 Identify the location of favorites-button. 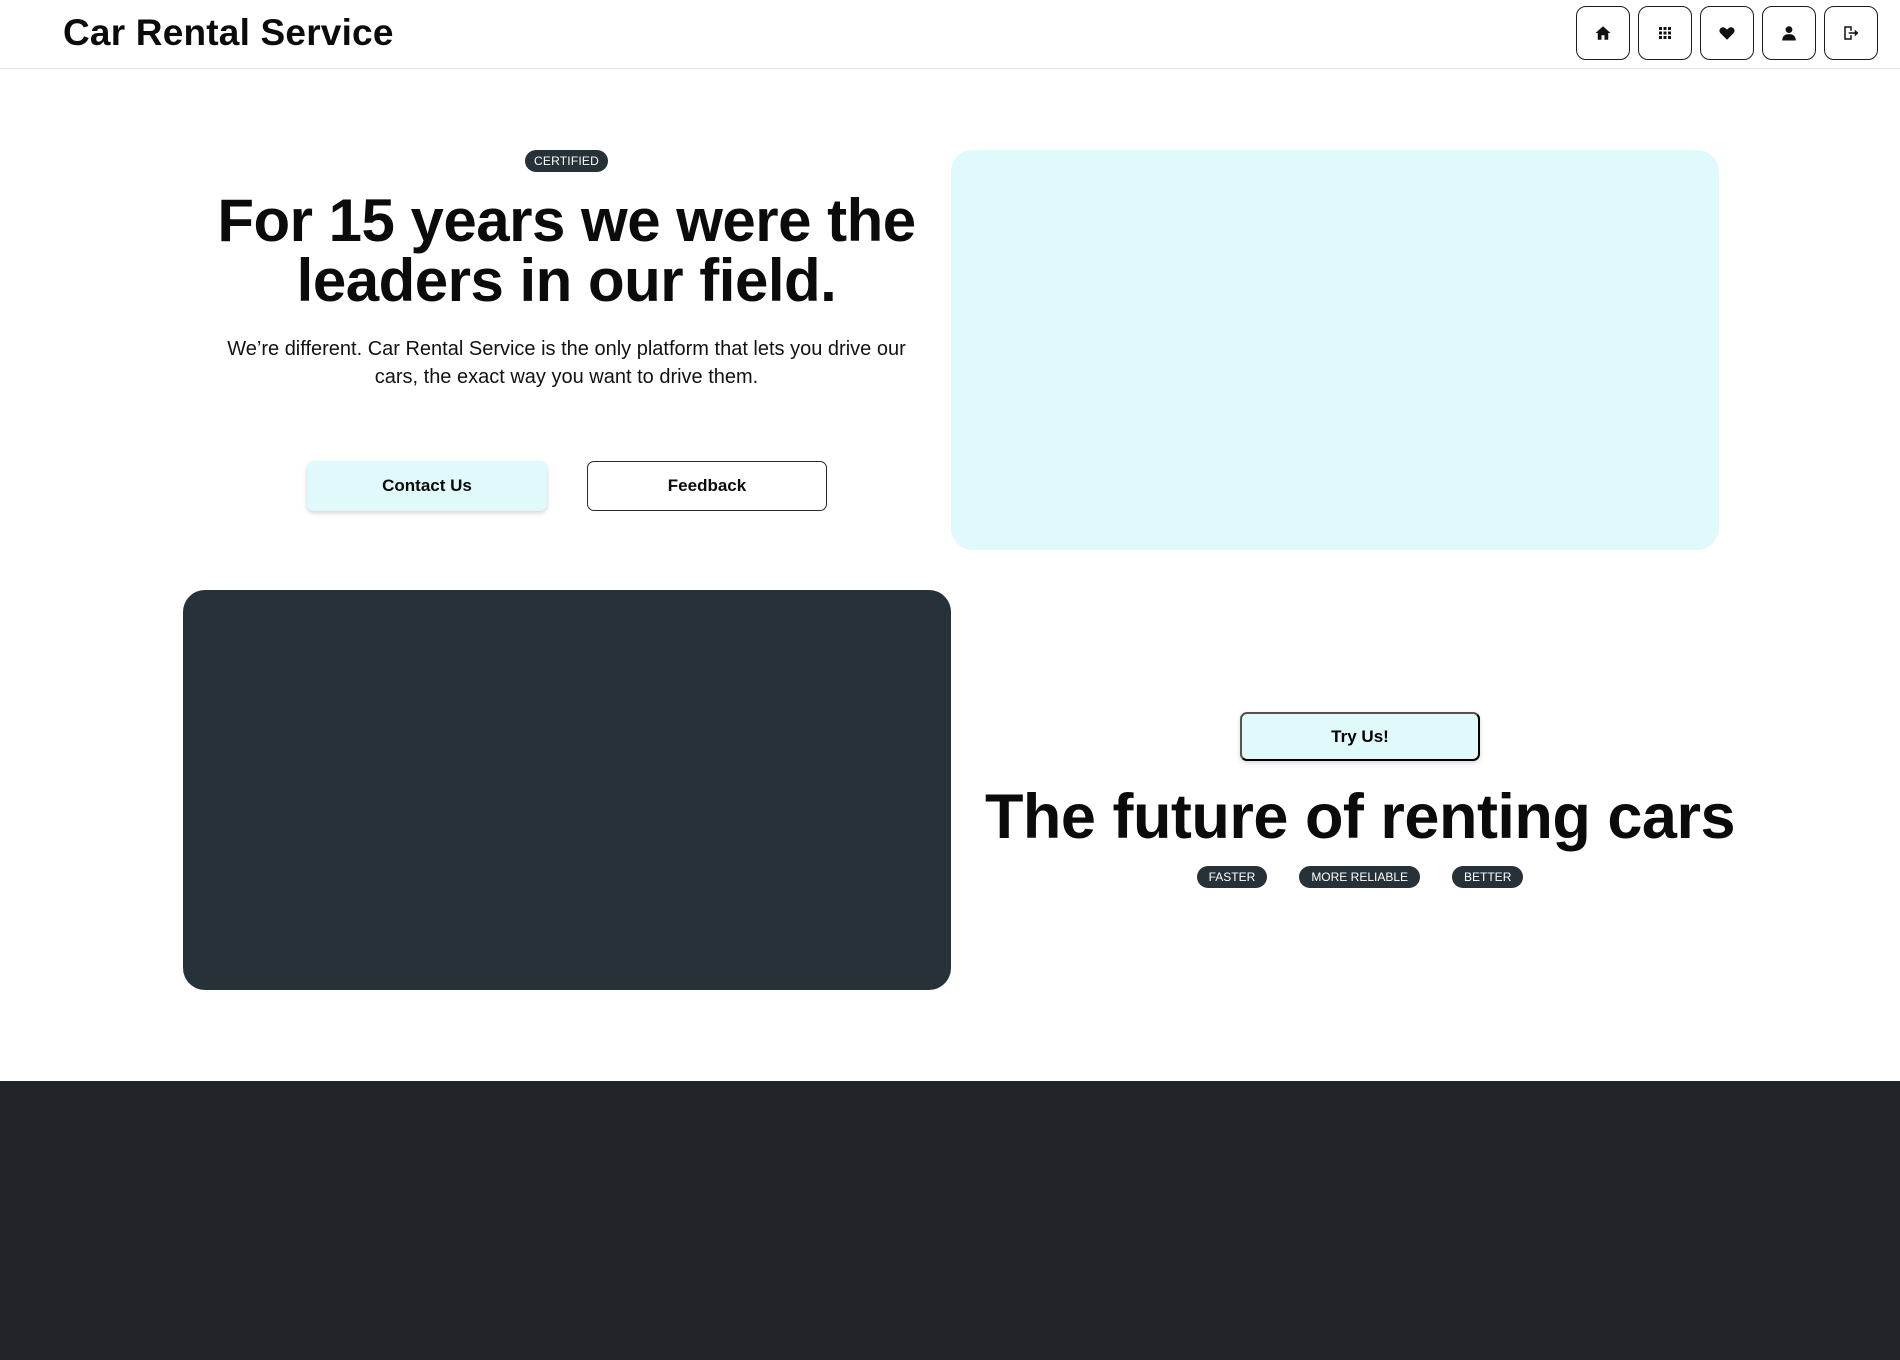
(1727, 33).